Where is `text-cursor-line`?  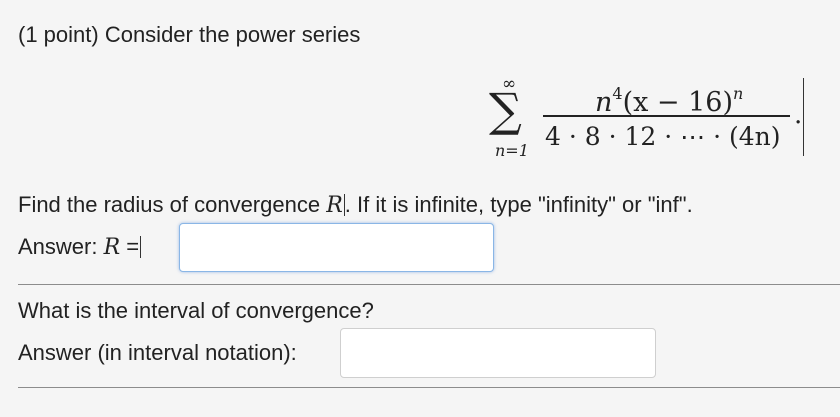 text-cursor-line is located at coordinates (803, 117).